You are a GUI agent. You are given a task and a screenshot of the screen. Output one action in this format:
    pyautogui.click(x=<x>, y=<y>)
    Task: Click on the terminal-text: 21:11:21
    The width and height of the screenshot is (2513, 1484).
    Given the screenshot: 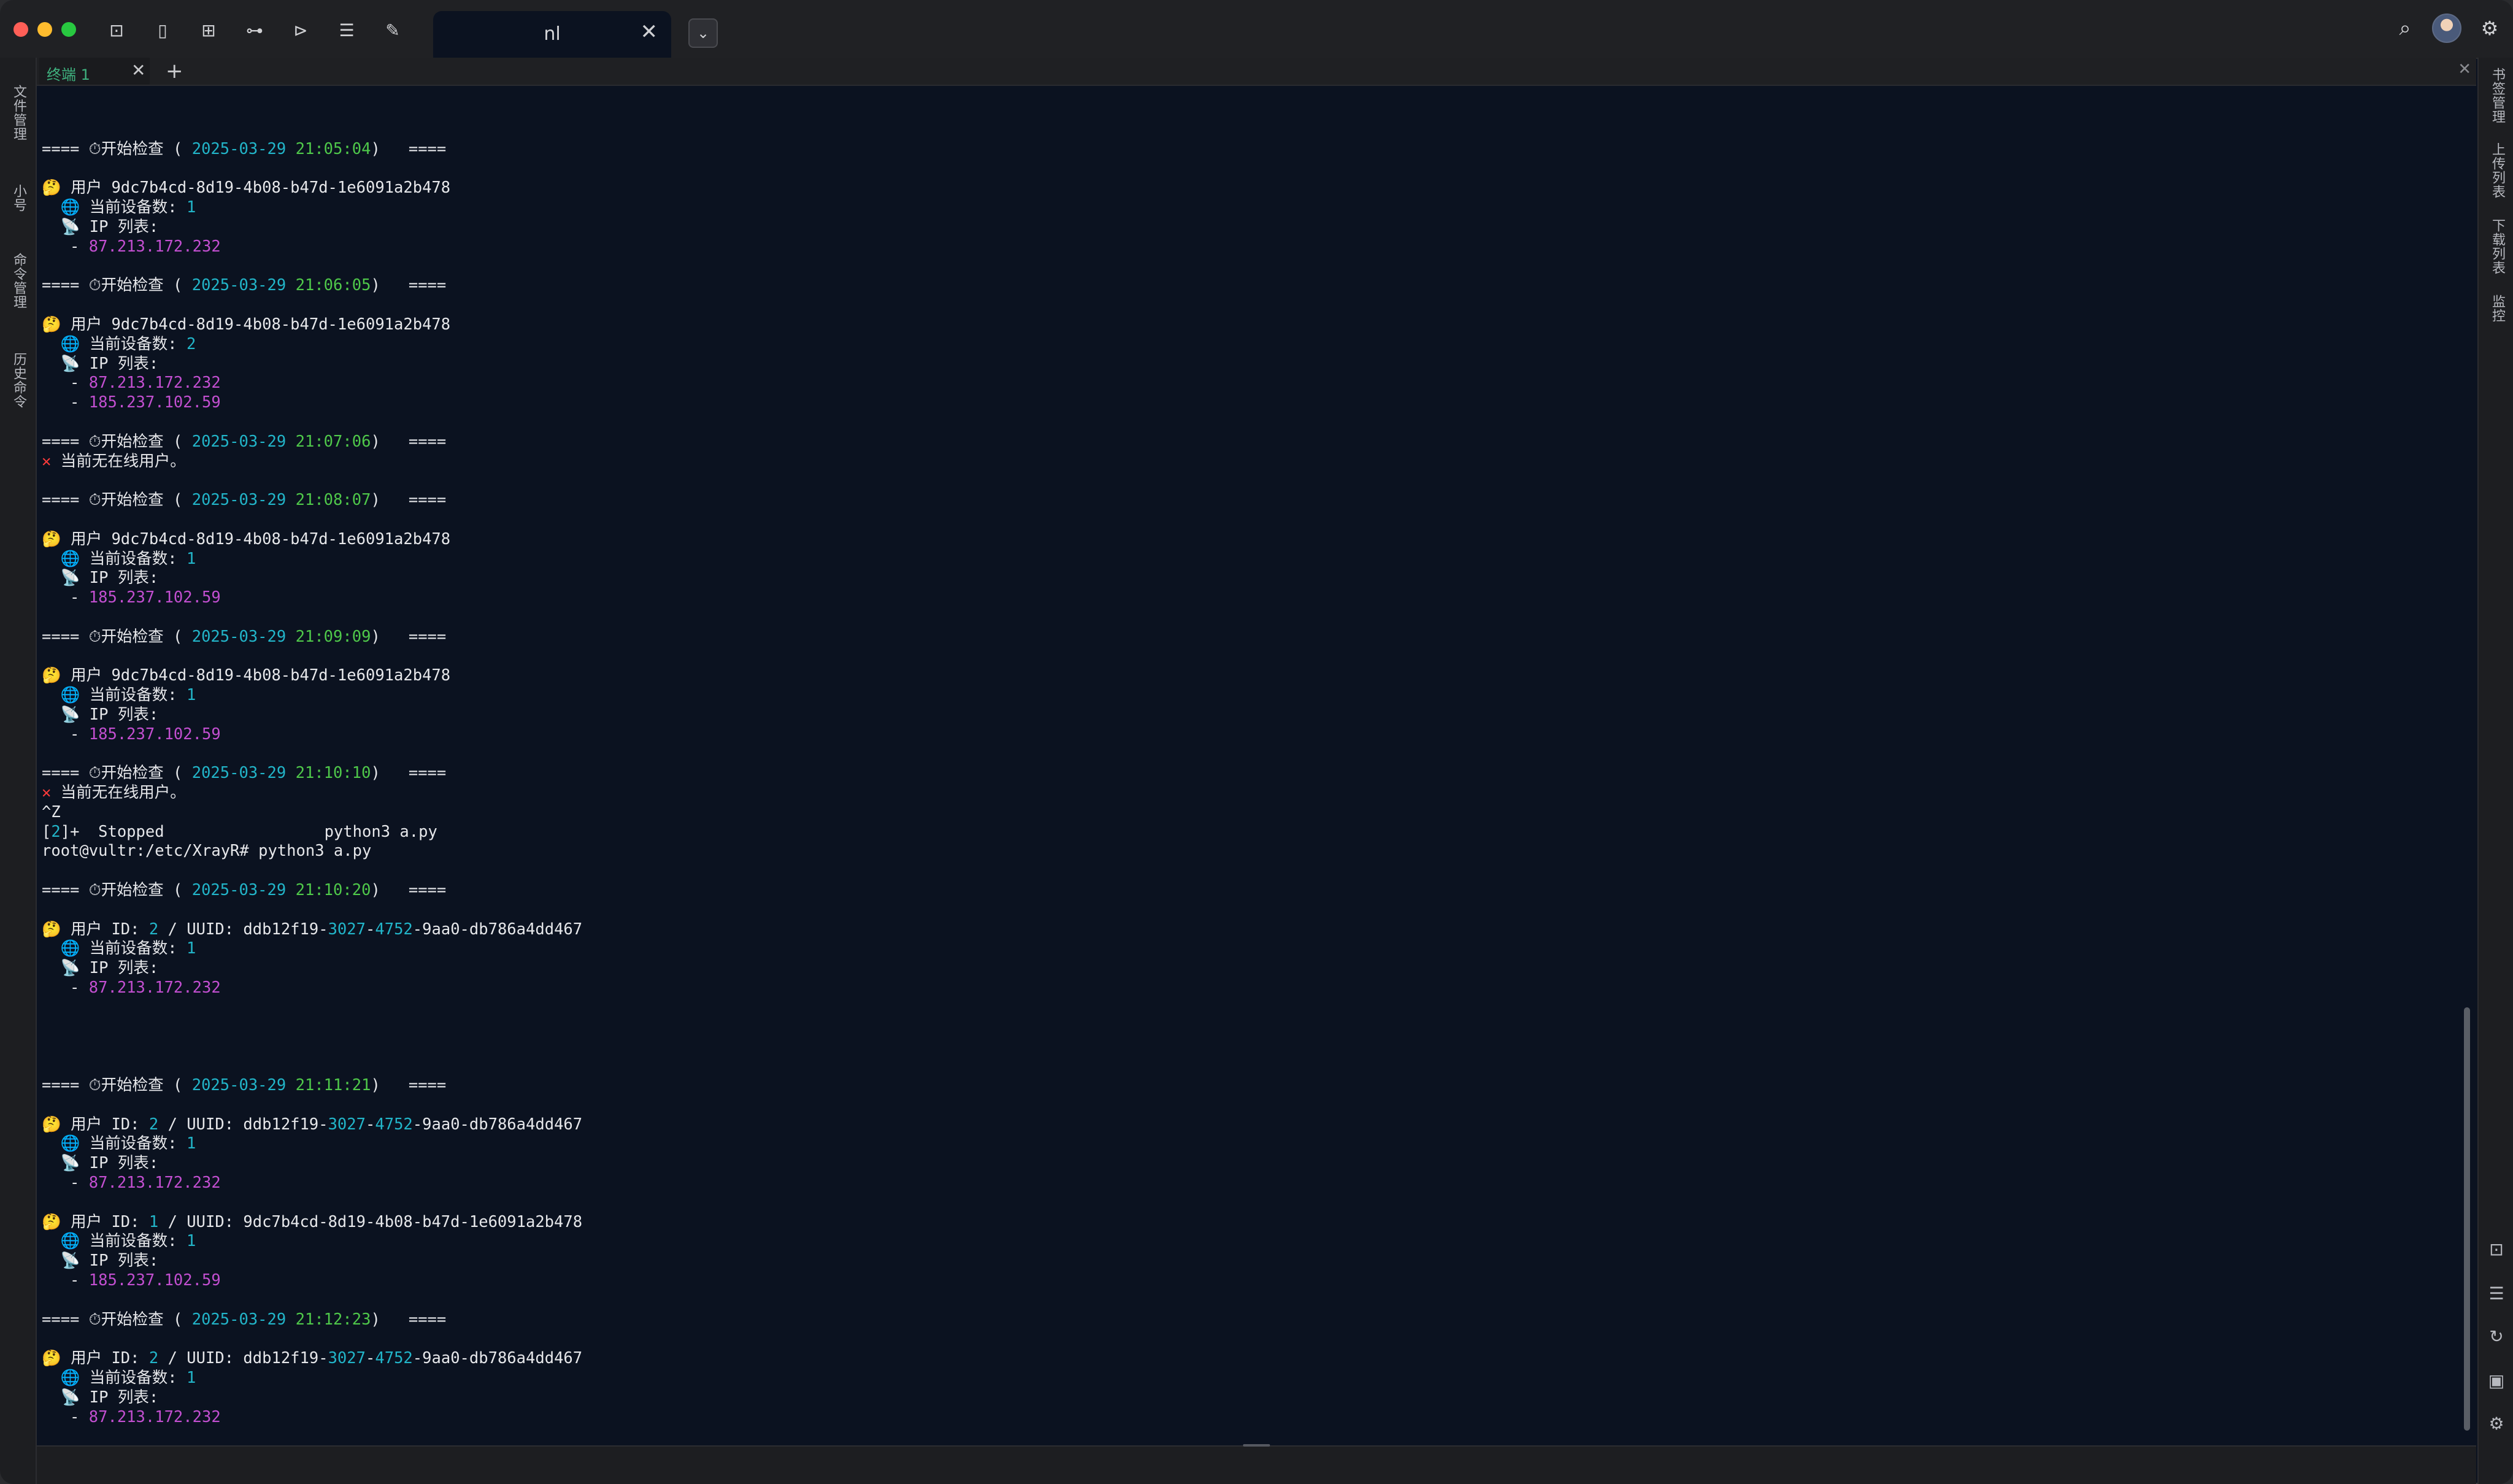 What is the action you would take?
    pyautogui.click(x=333, y=1085)
    